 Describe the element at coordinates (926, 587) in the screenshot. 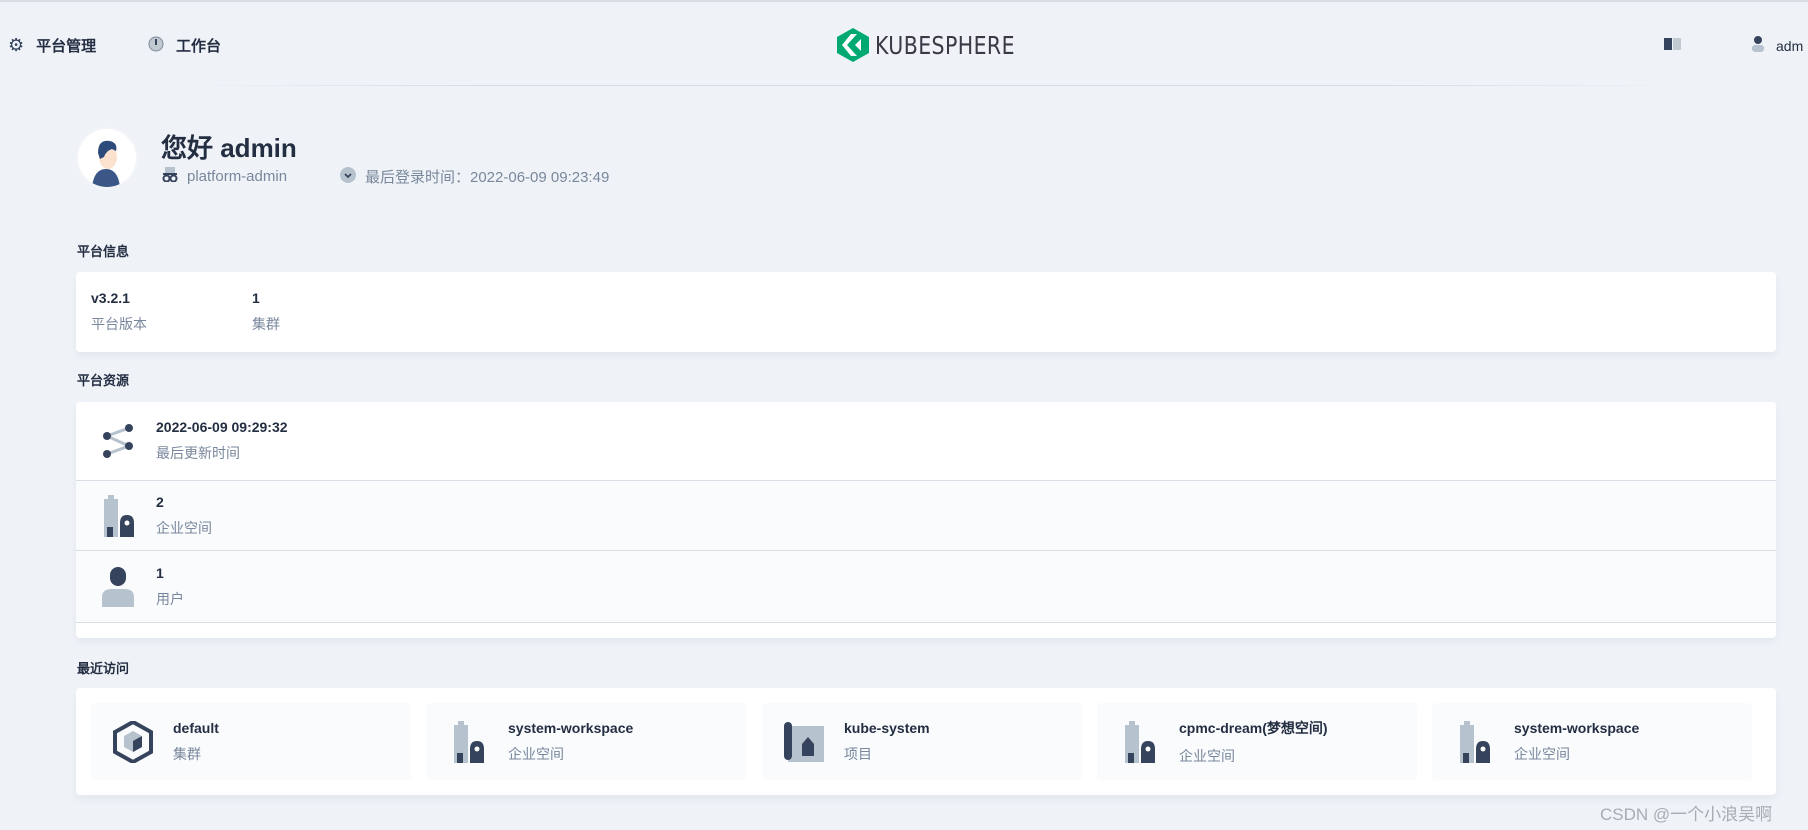

I see `resource-row-users: 1 用户` at that location.